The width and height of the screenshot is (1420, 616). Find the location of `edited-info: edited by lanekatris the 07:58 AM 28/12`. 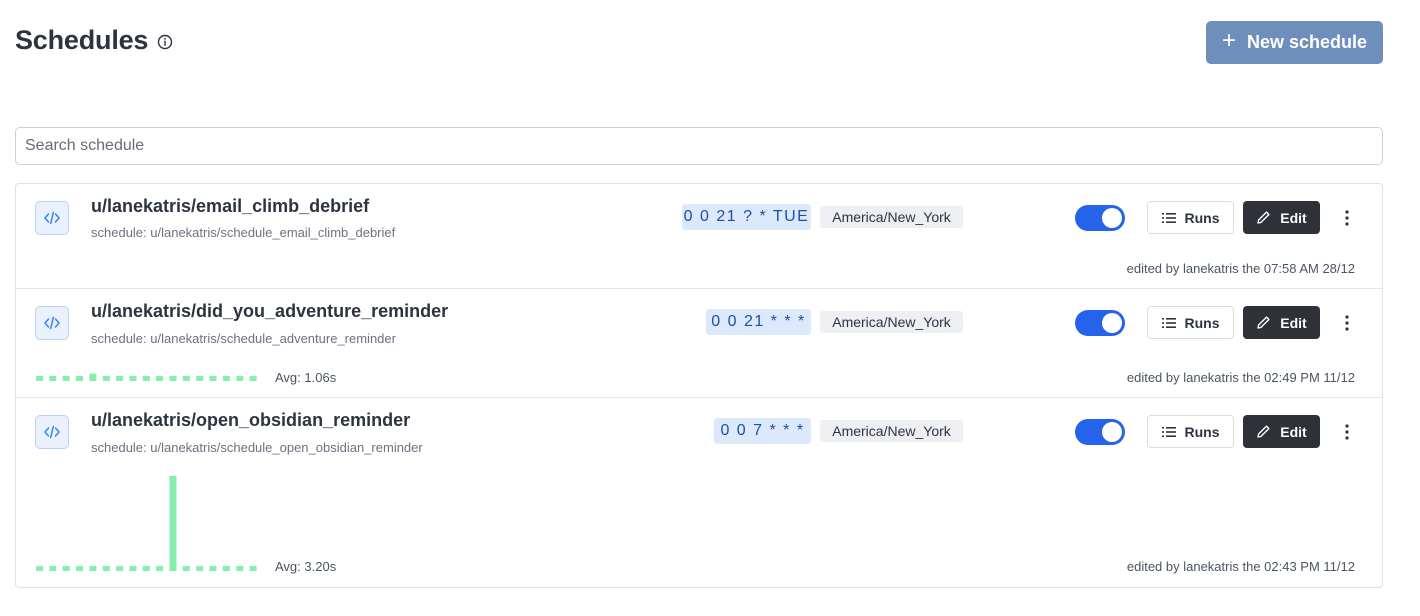

edited-info: edited by lanekatris the 07:58 AM 28/12 is located at coordinates (1240, 268).